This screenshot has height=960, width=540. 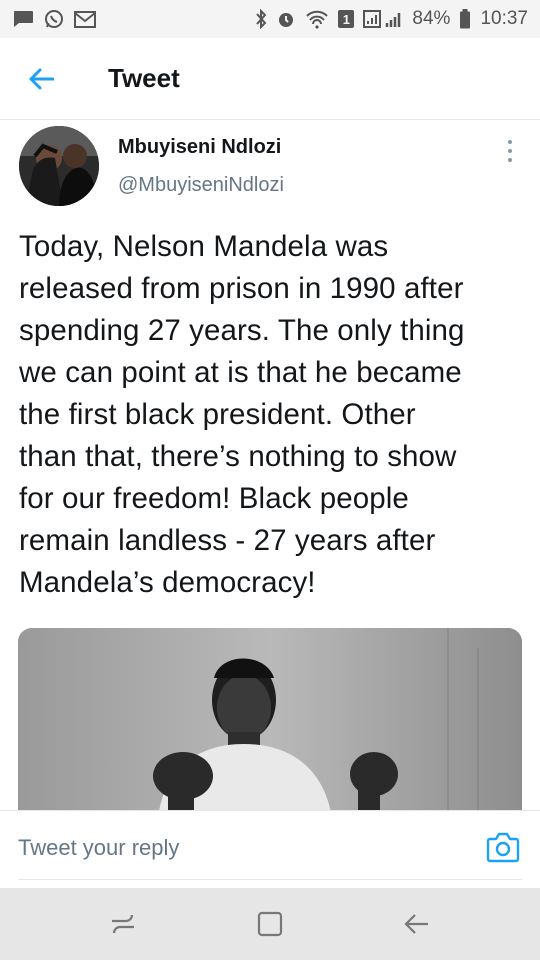 I want to click on camera-icon, so click(x=503, y=847).